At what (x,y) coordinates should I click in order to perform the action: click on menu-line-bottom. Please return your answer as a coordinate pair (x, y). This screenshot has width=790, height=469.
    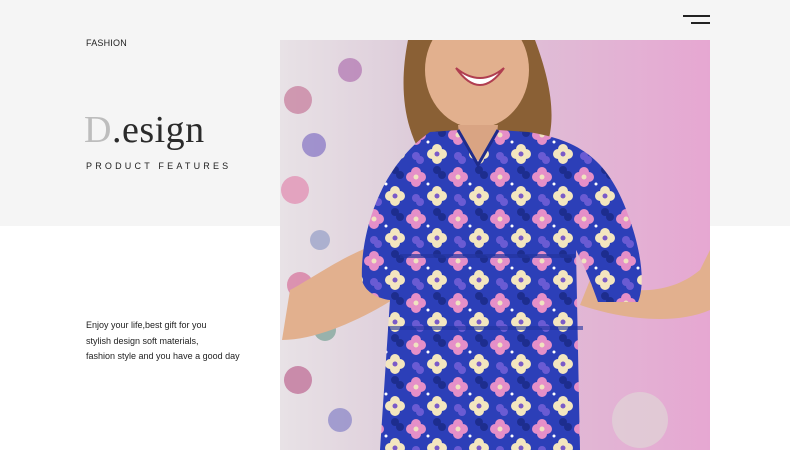
    Looking at the image, I should click on (700, 23).